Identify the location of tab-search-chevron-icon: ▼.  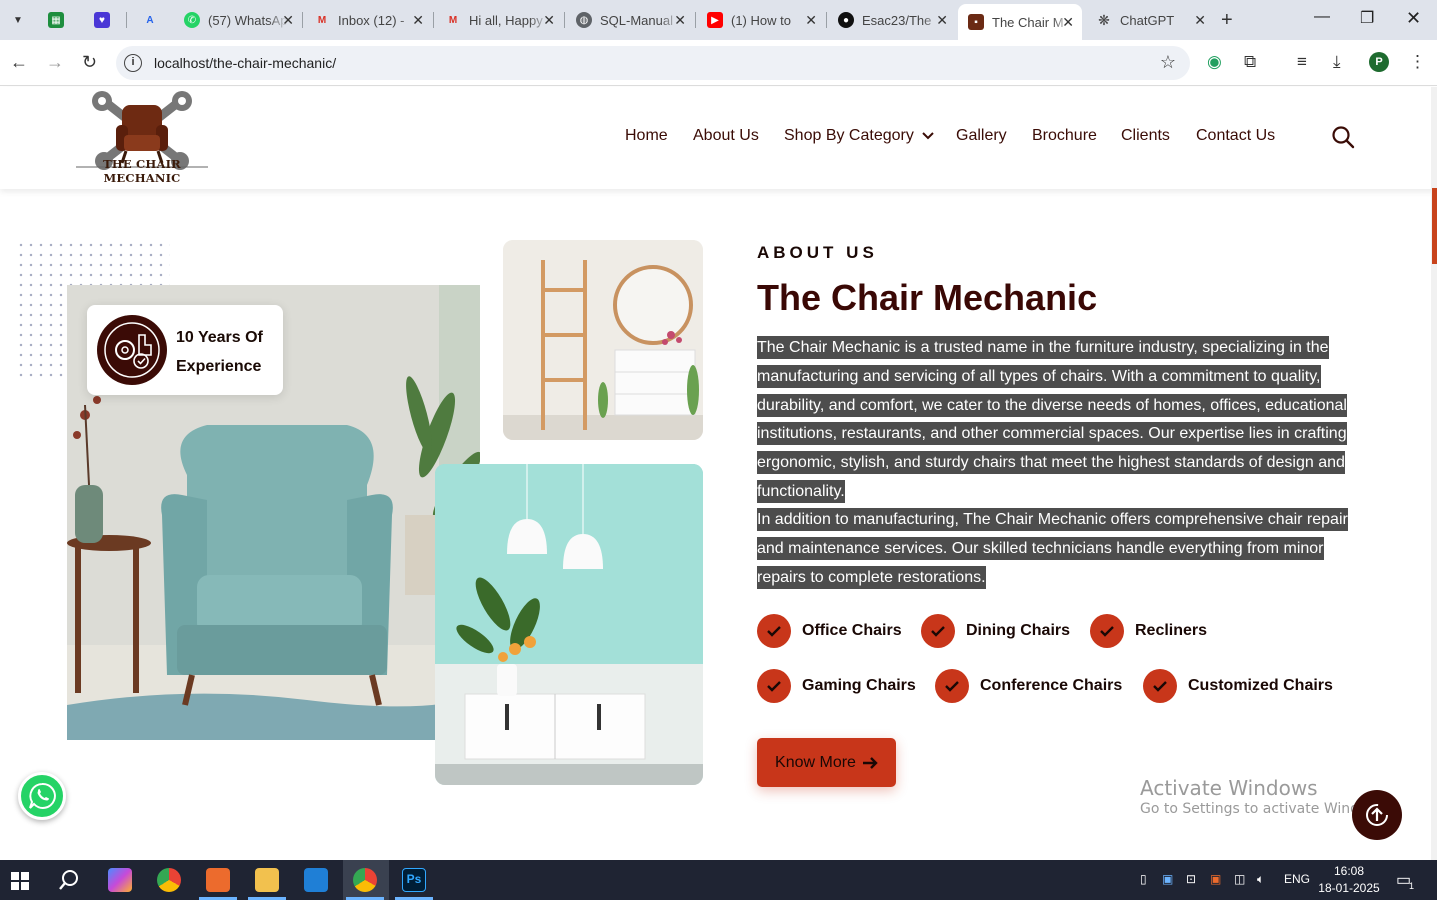
(18, 20).